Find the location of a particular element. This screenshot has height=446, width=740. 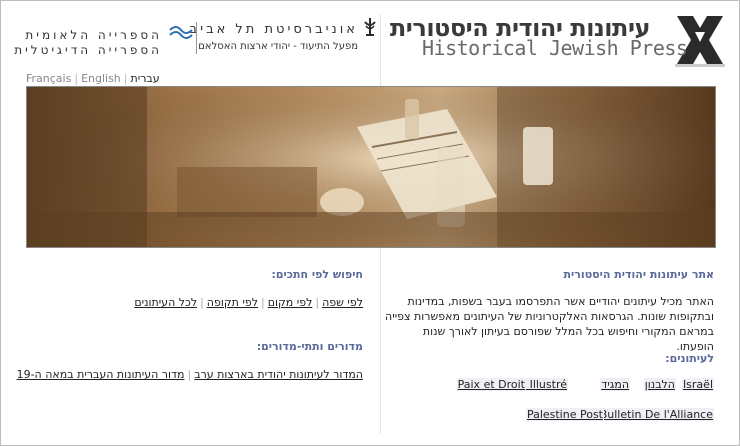

header-separator is located at coordinates (196, 38).